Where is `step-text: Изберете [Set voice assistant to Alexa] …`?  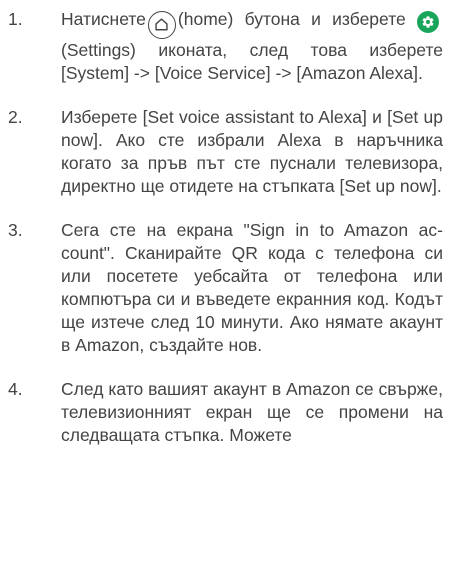
step-text: Изберете [Set voice assistant to Alexa] … is located at coordinates (252, 151).